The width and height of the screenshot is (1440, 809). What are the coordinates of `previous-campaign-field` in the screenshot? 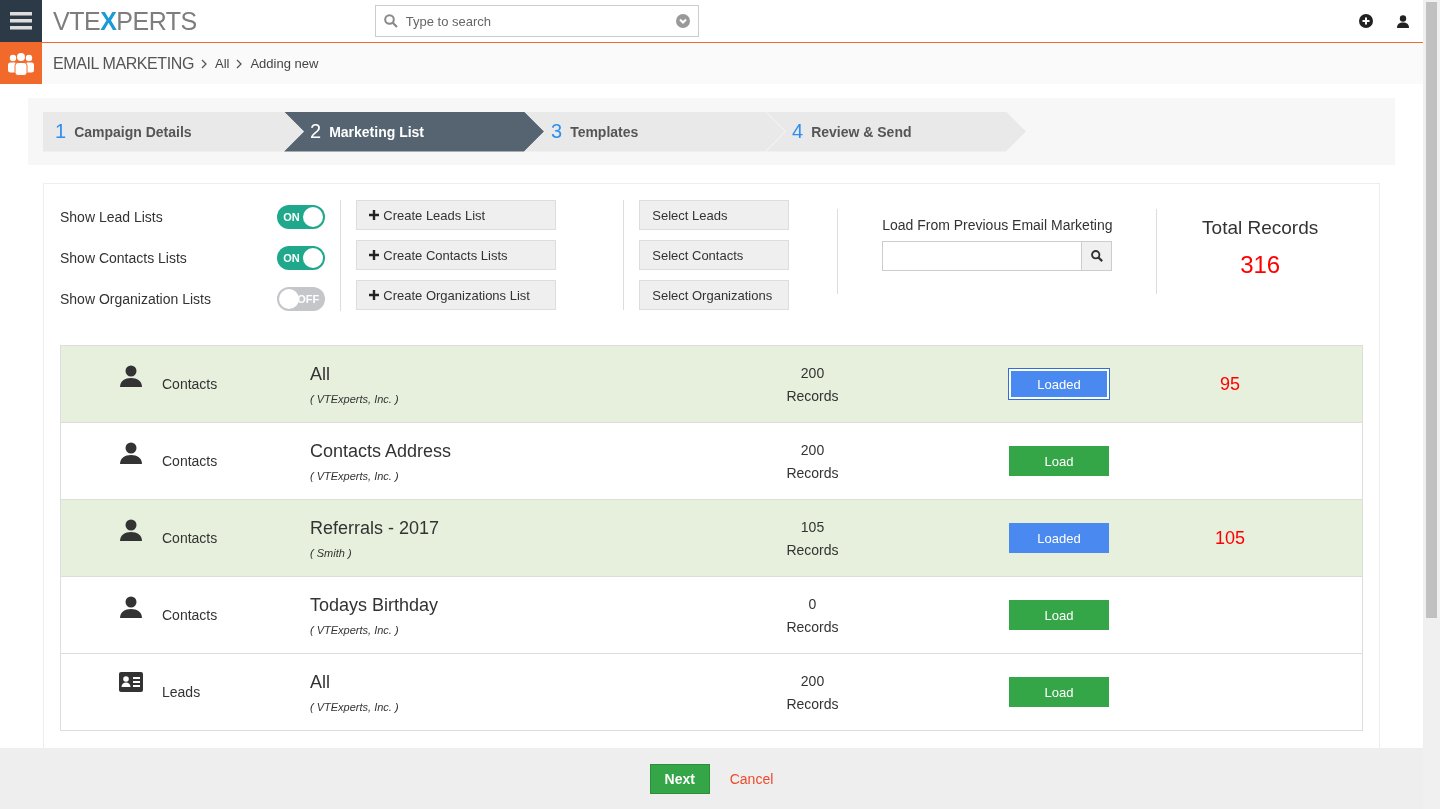 It's located at (982, 256).